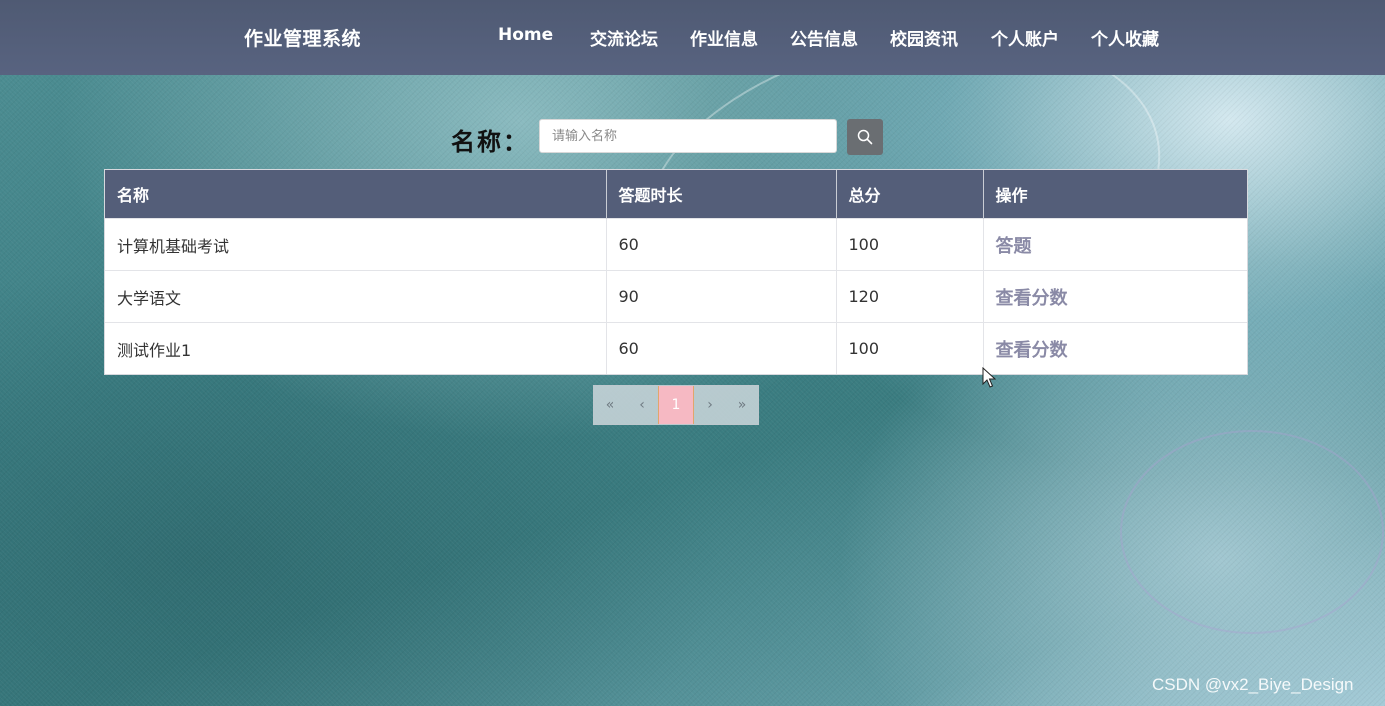  Describe the element at coordinates (624, 37) in the screenshot. I see `nav-forum: 交流论坛` at that location.